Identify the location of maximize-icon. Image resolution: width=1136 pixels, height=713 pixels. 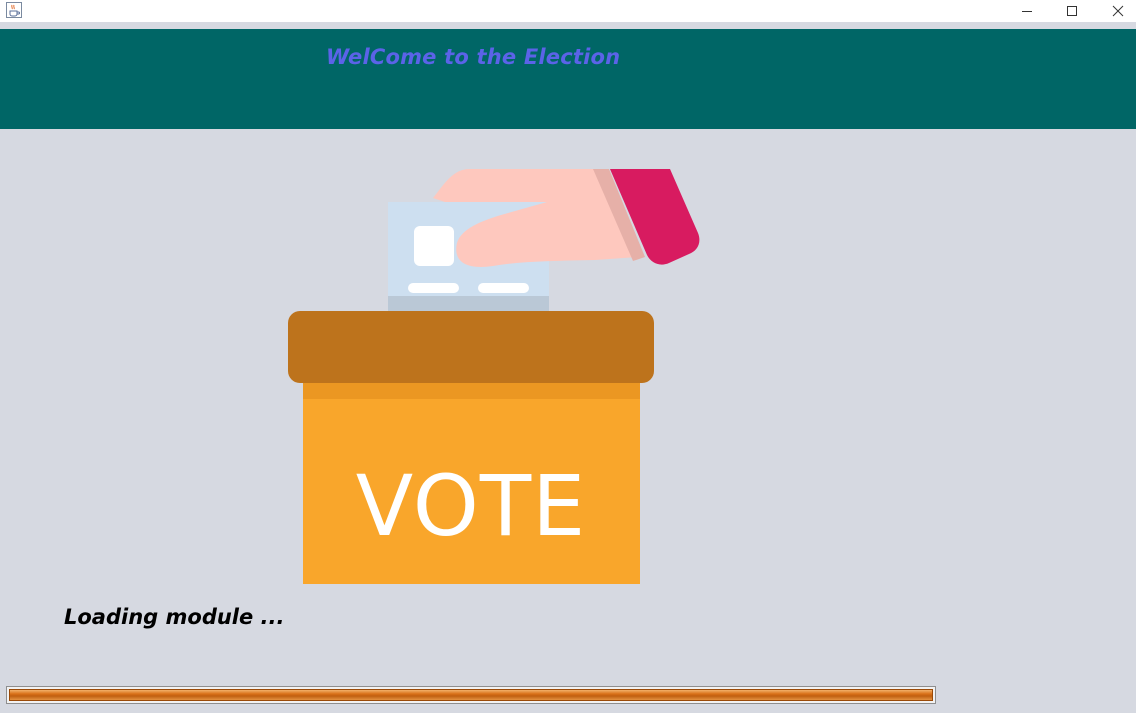
(1072, 11).